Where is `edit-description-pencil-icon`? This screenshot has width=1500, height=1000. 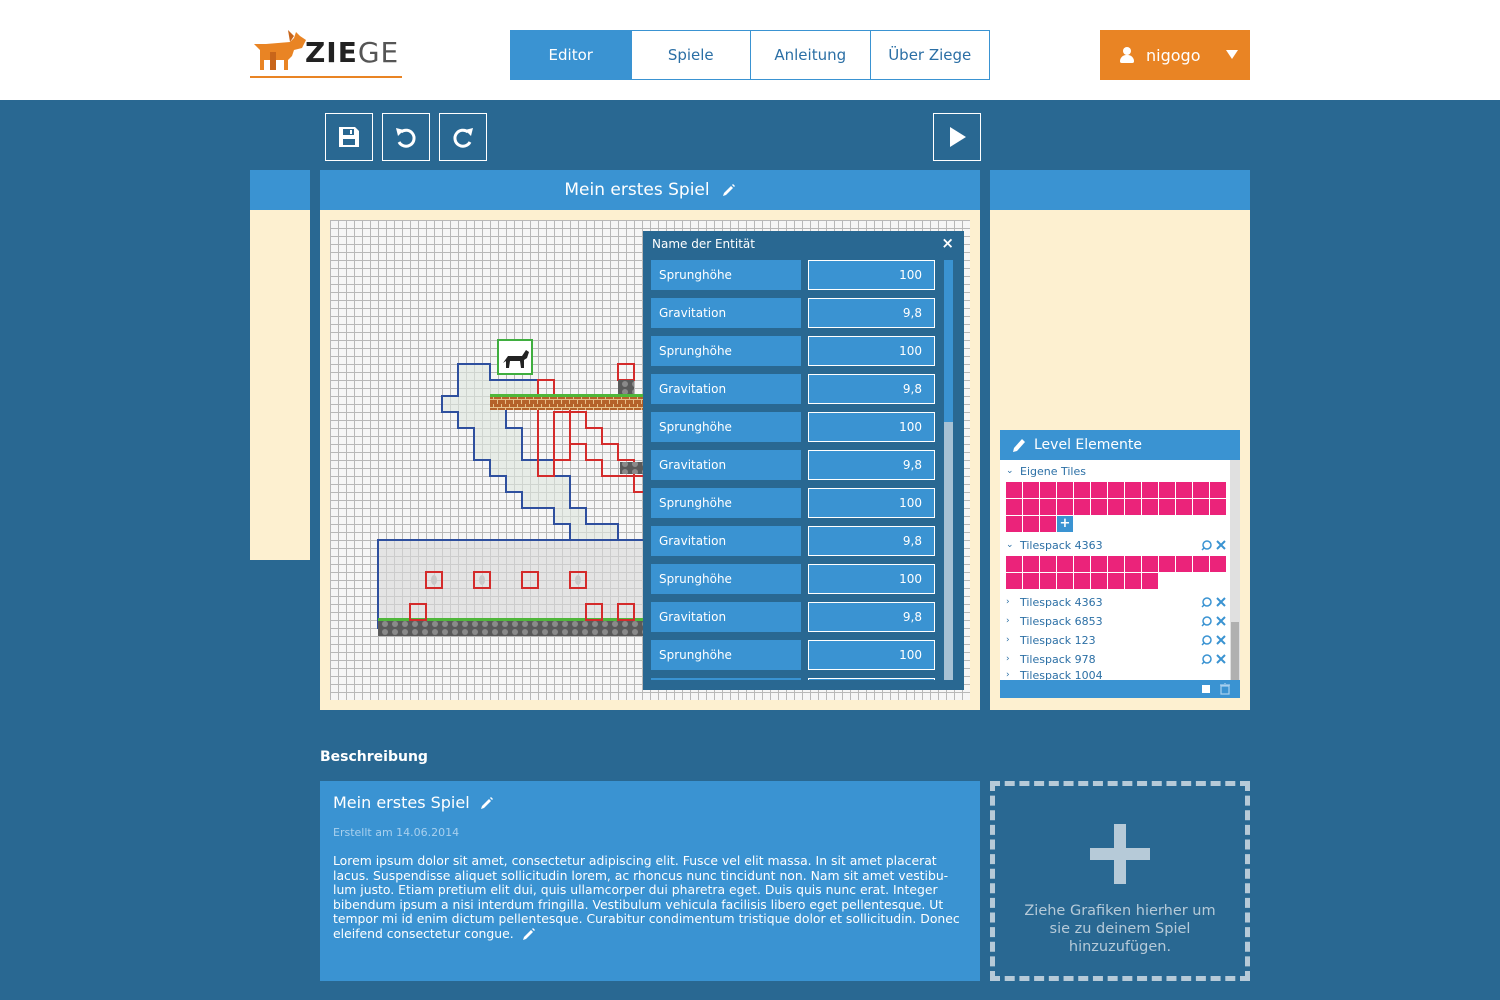
edit-description-pencil-icon is located at coordinates (529, 934).